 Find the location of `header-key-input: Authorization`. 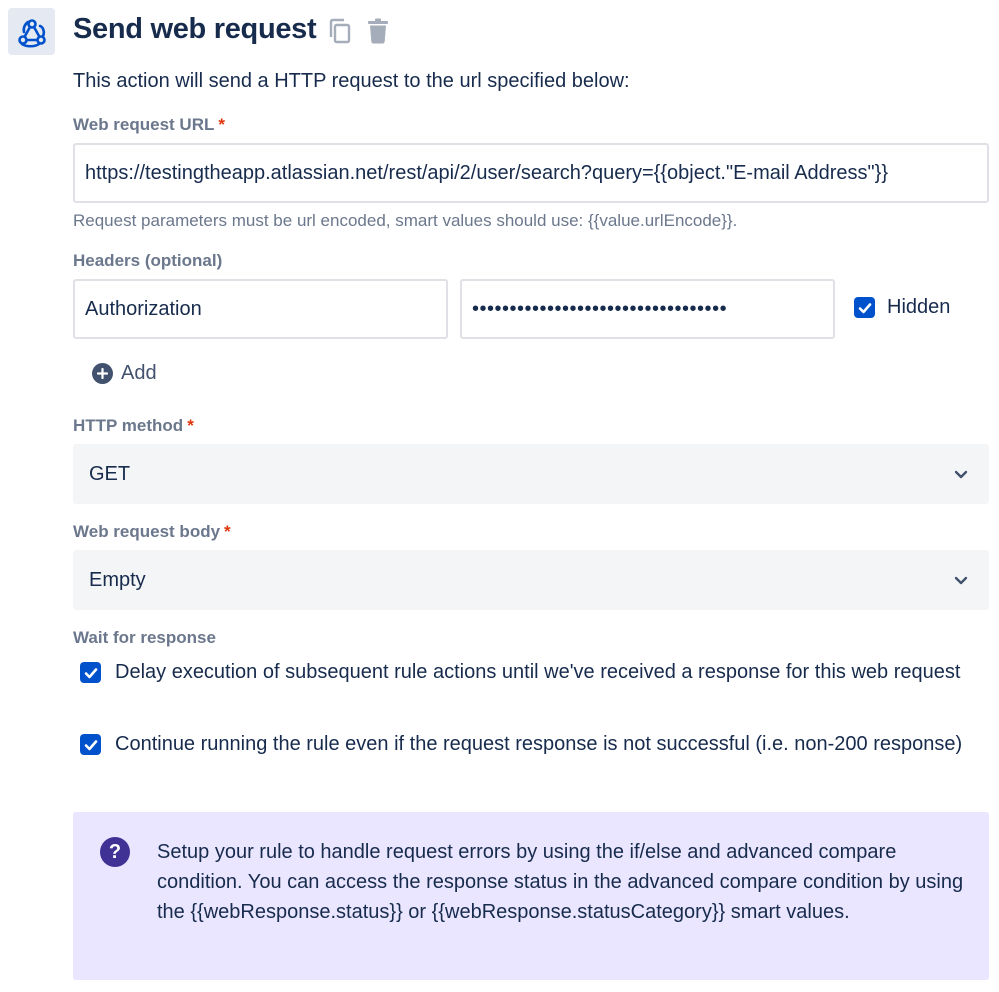

header-key-input: Authorization is located at coordinates (260, 309).